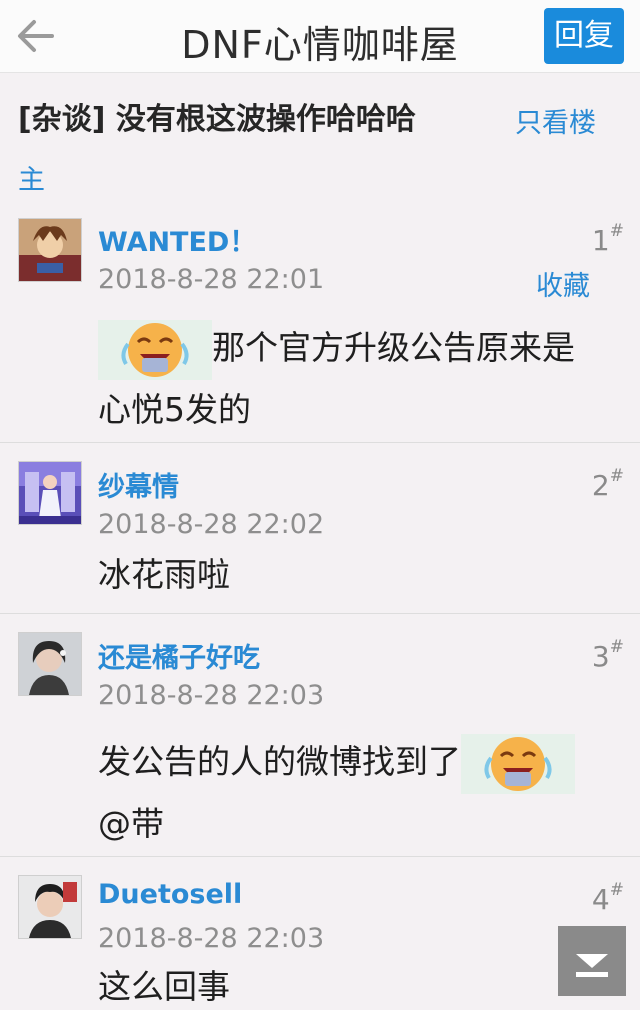 The height and width of the screenshot is (1010, 640). Describe the element at coordinates (600, 240) in the screenshot. I see `floor-value: 1` at that location.